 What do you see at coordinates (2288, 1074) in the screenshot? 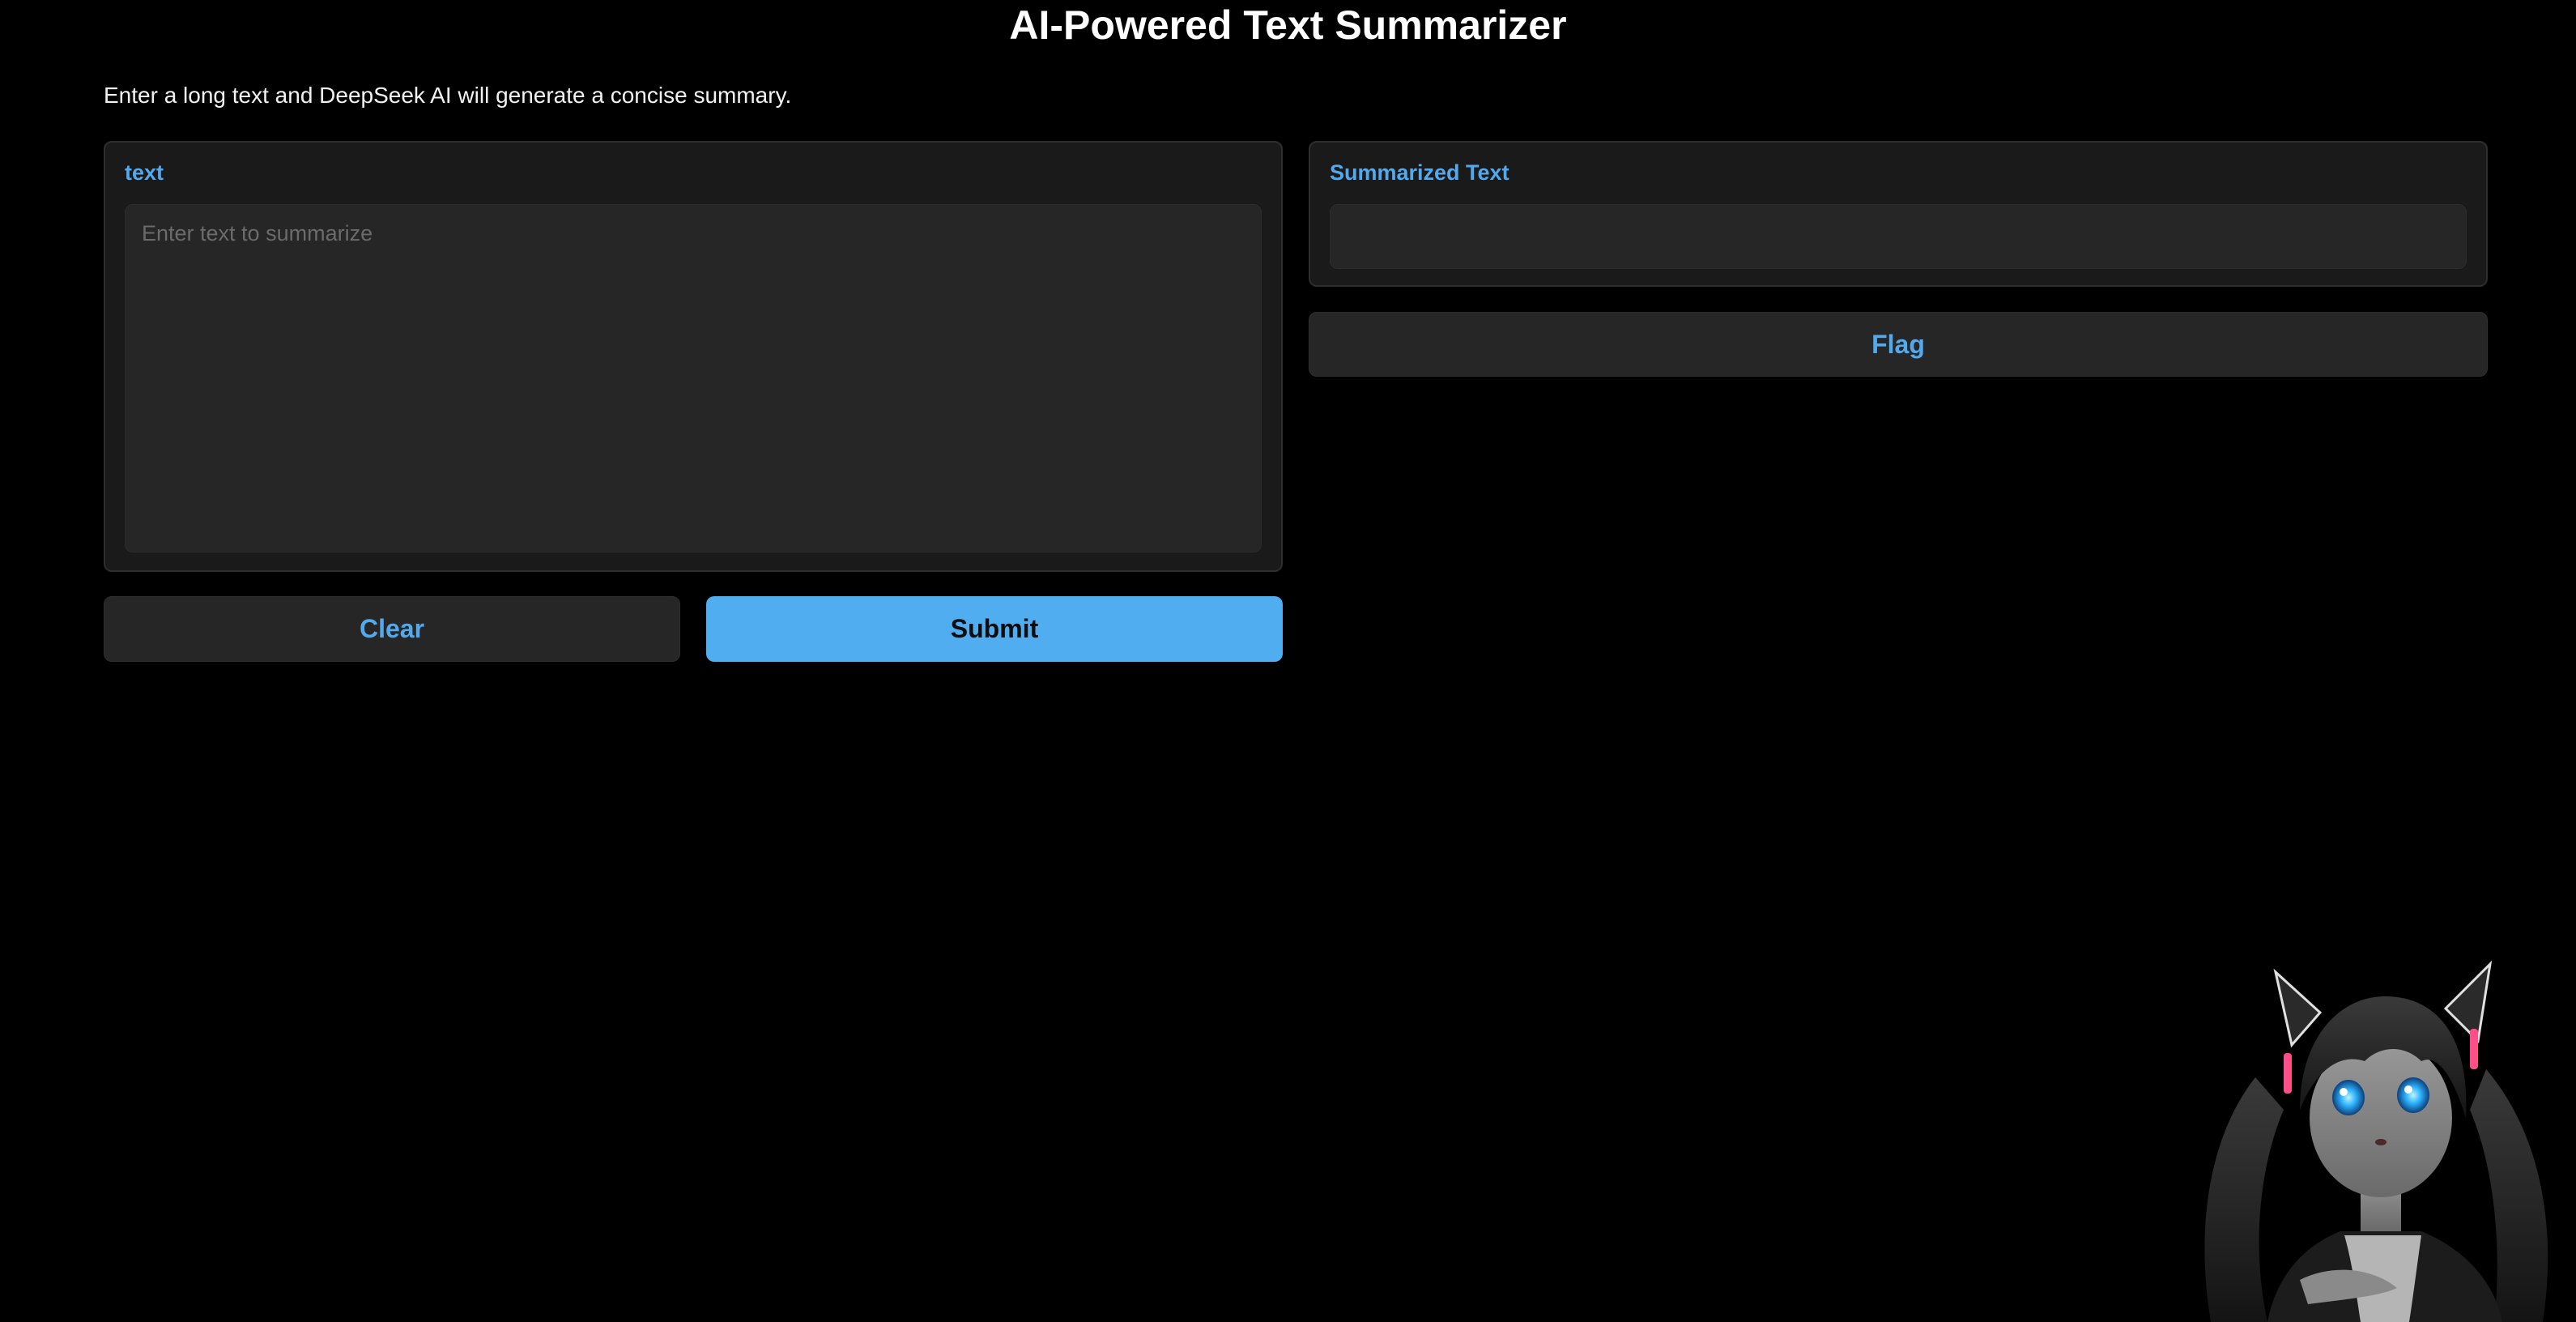
I see `headphone-left-glow` at bounding box center [2288, 1074].